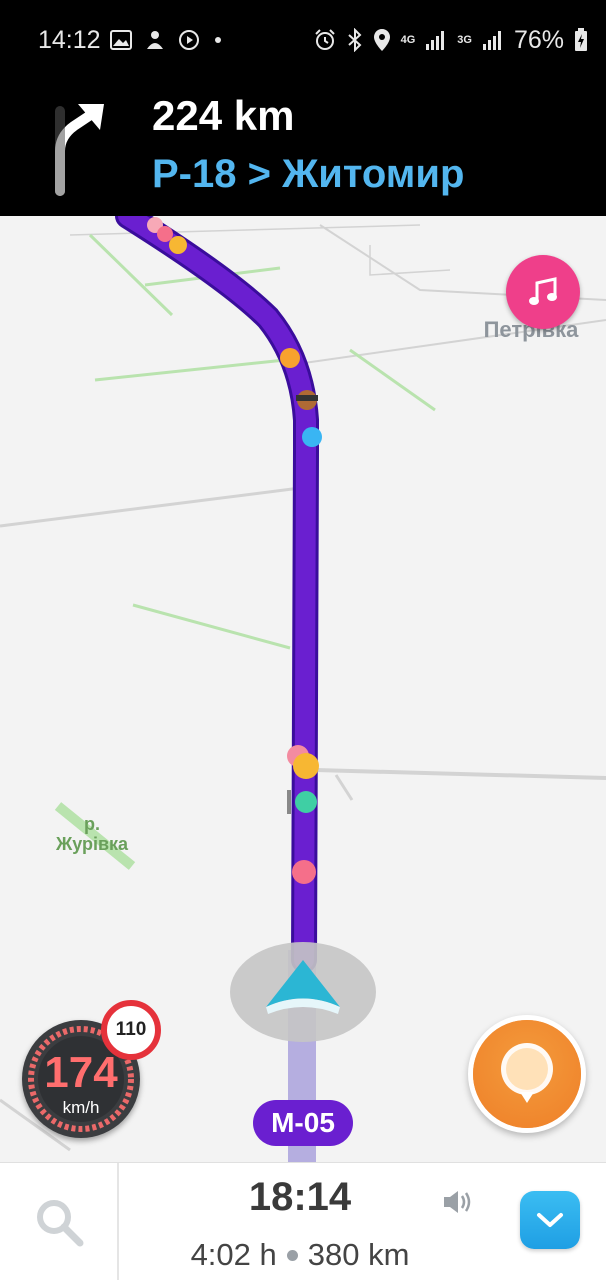 The height and width of the screenshot is (1280, 606). Describe the element at coordinates (167, 40) in the screenshot. I see `status-notification-icons` at that location.